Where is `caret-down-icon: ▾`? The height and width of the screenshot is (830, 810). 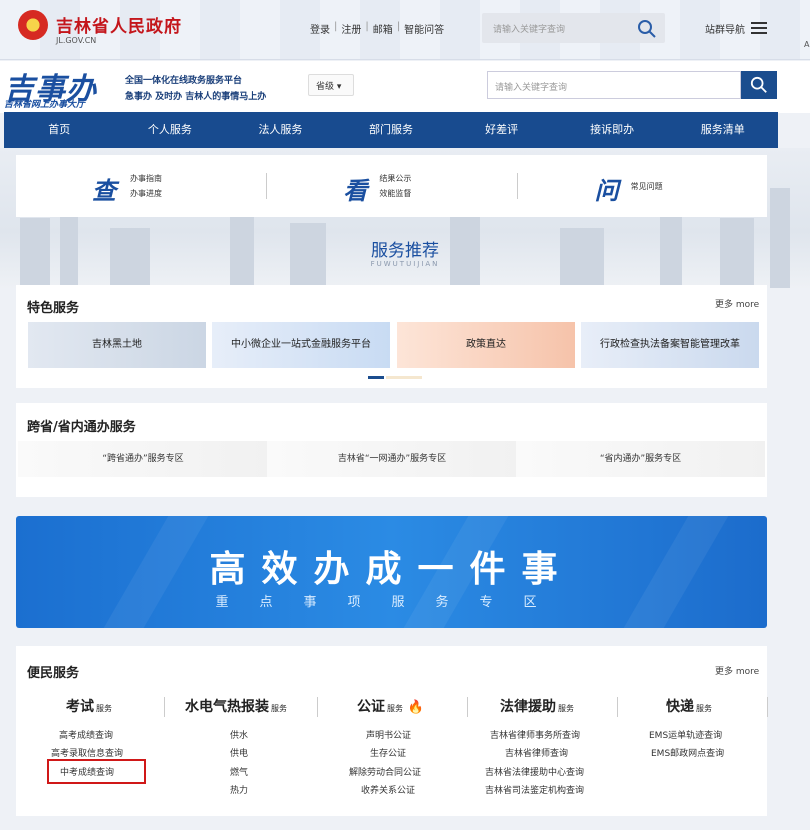
caret-down-icon: ▾ is located at coordinates (339, 87).